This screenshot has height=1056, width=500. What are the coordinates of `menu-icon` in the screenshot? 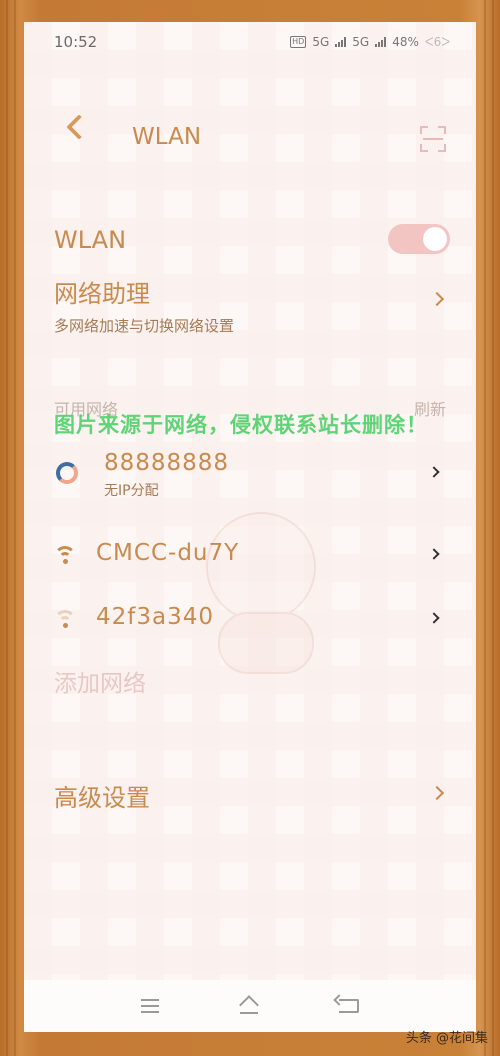 It's located at (150, 1006).